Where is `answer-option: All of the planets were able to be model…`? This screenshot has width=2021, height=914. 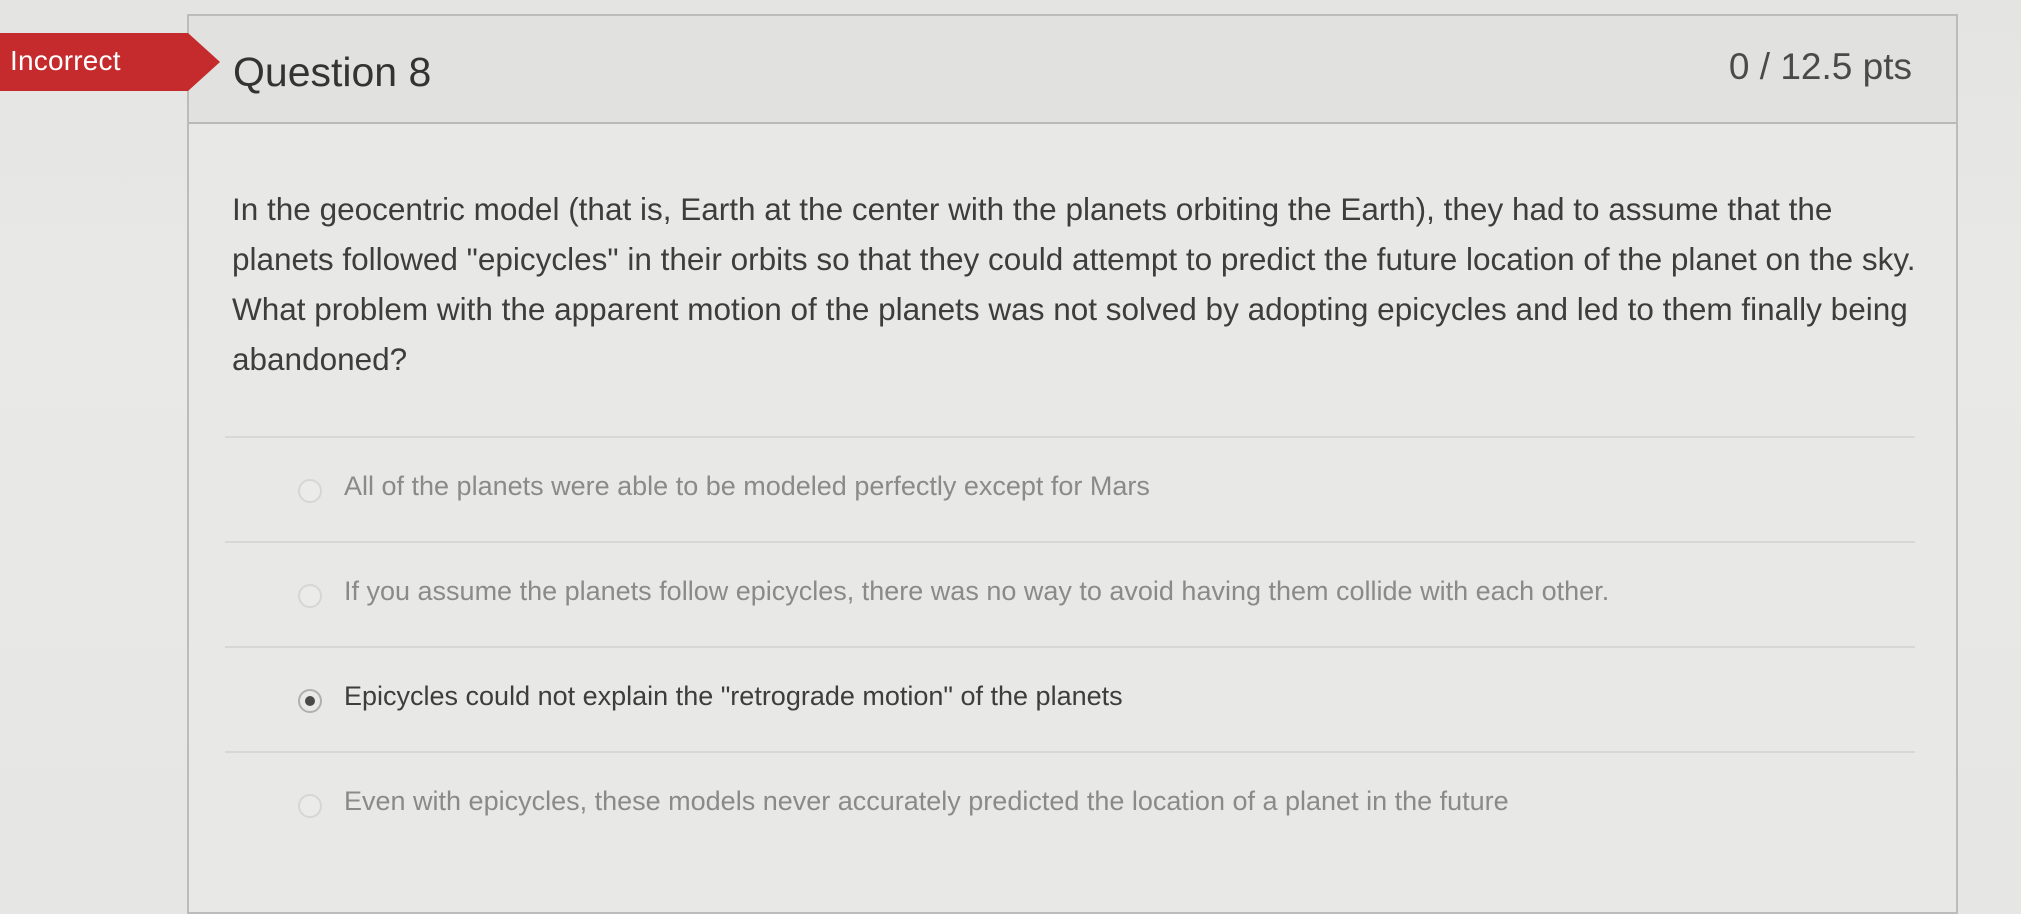 answer-option: All of the planets were able to be model… is located at coordinates (1070, 488).